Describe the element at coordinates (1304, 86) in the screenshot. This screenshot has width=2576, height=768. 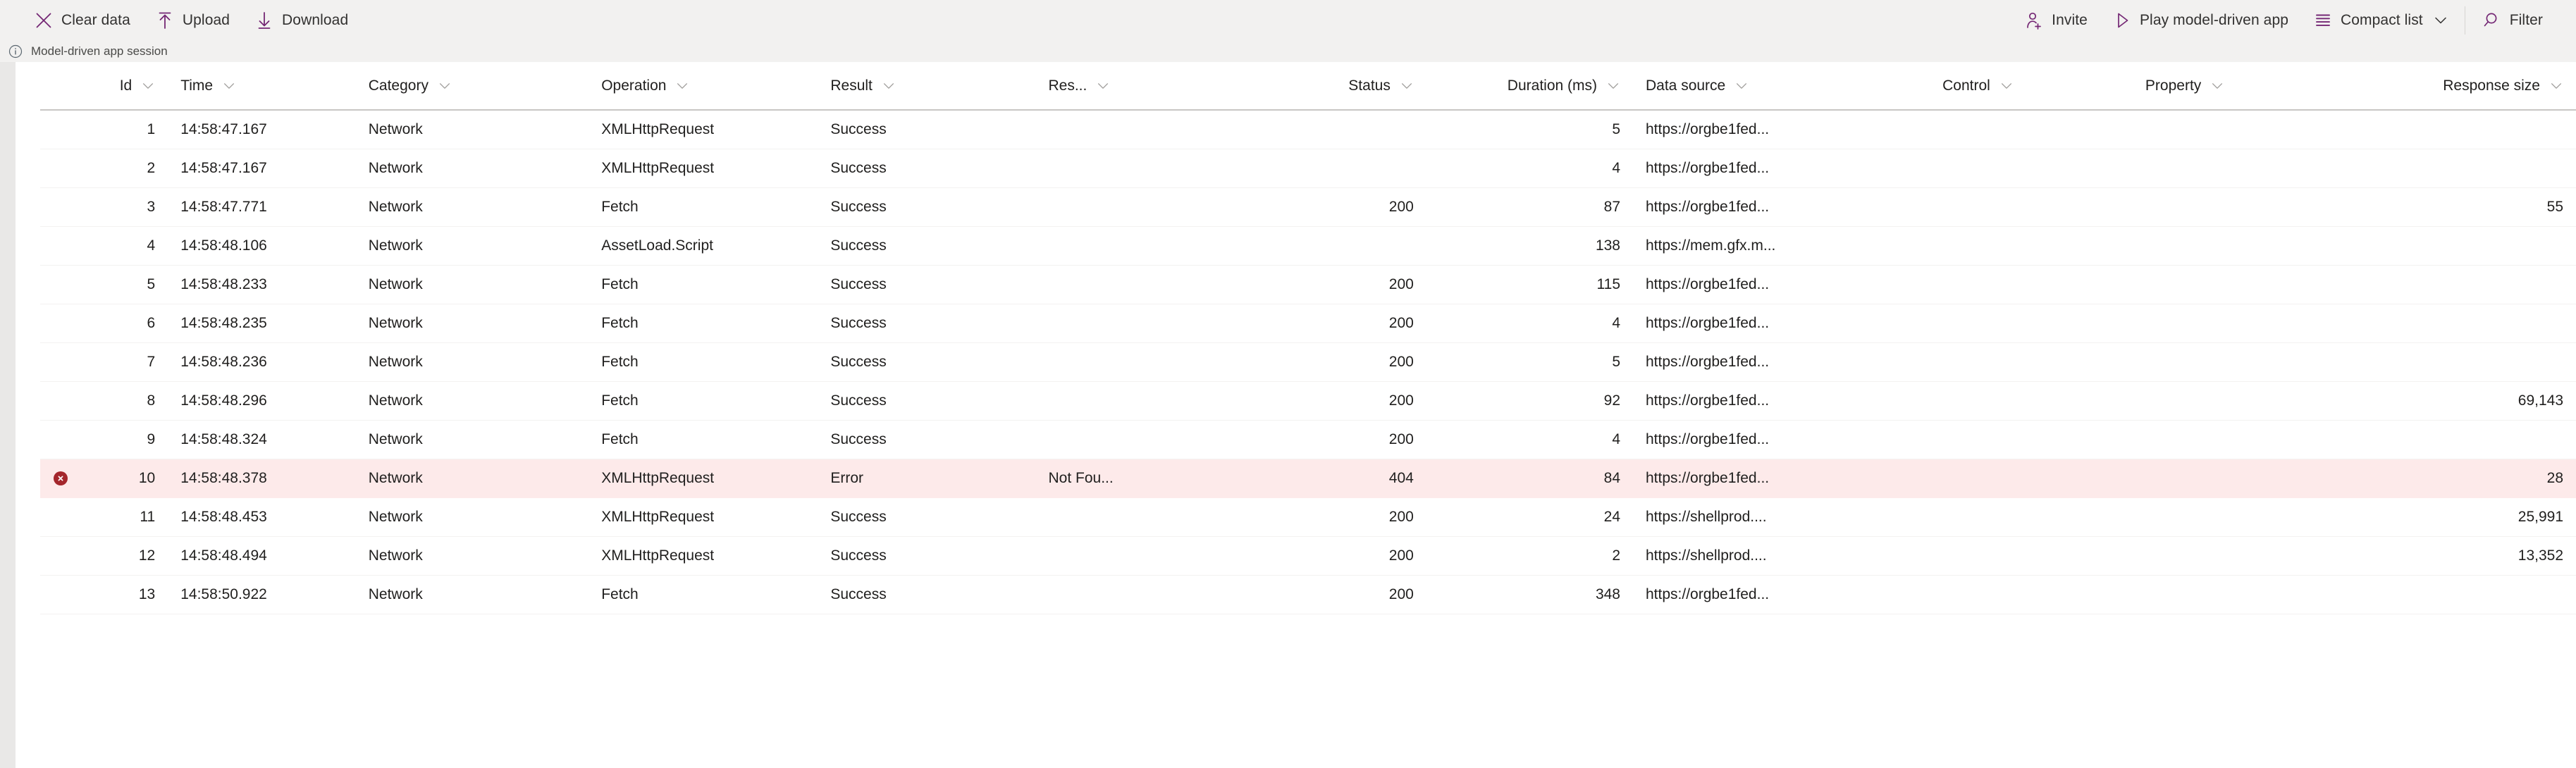
I see `column-header-status: Status` at that location.